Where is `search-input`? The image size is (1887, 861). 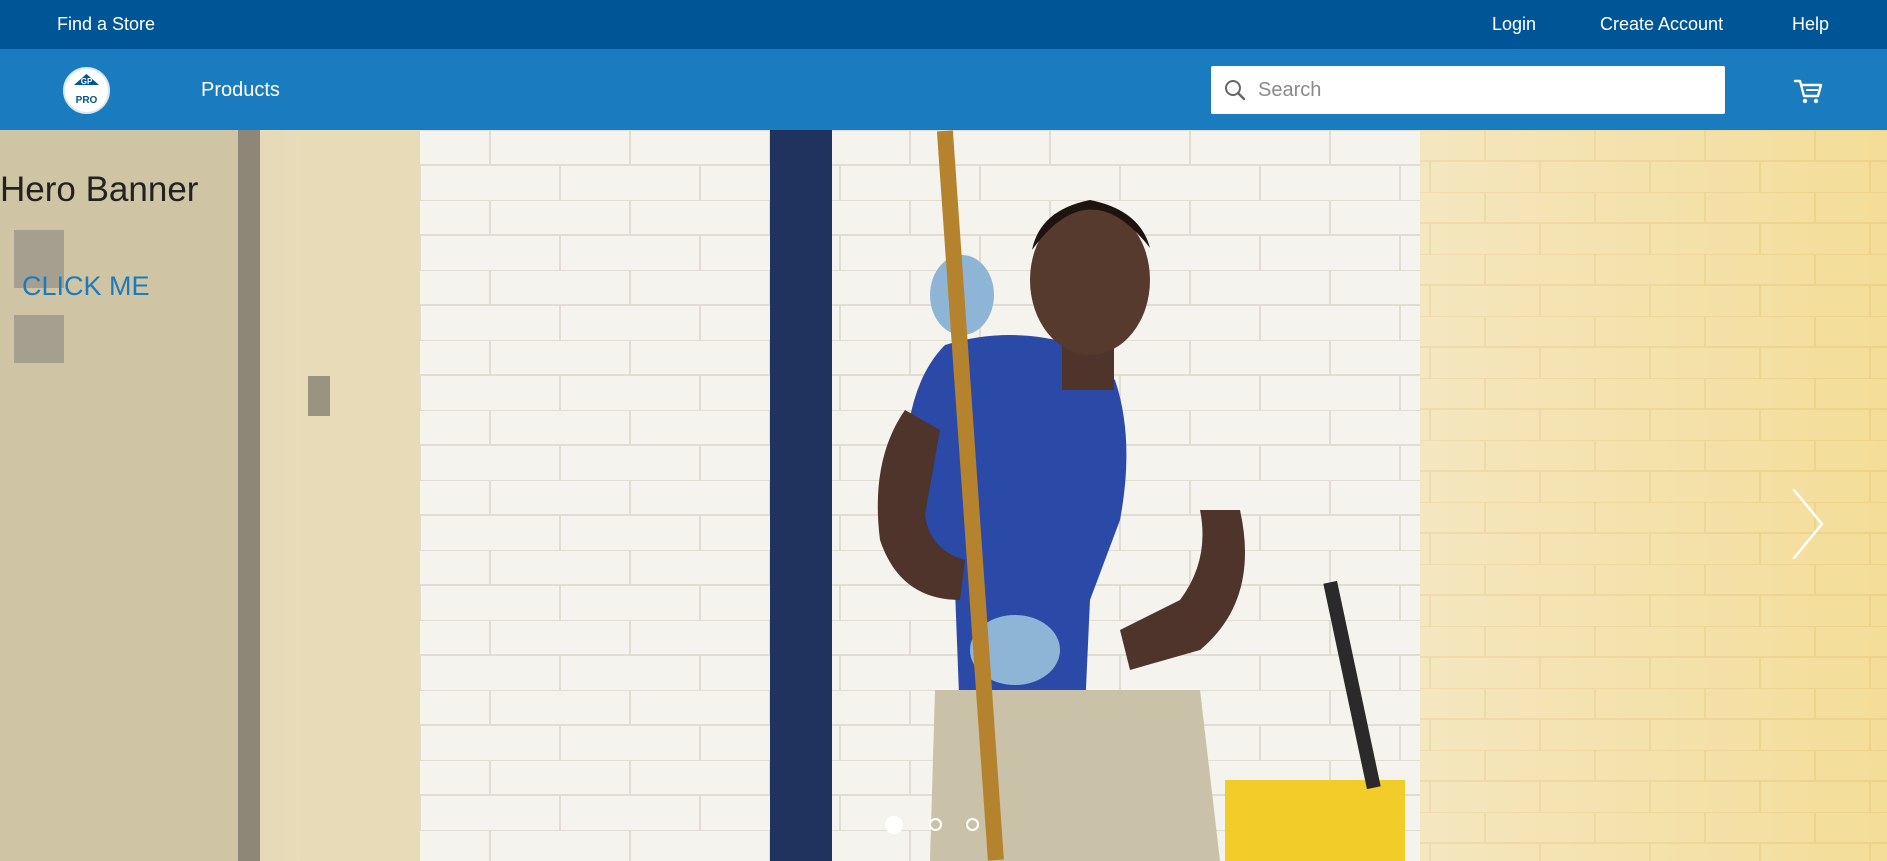
search-input is located at coordinates (1488, 90).